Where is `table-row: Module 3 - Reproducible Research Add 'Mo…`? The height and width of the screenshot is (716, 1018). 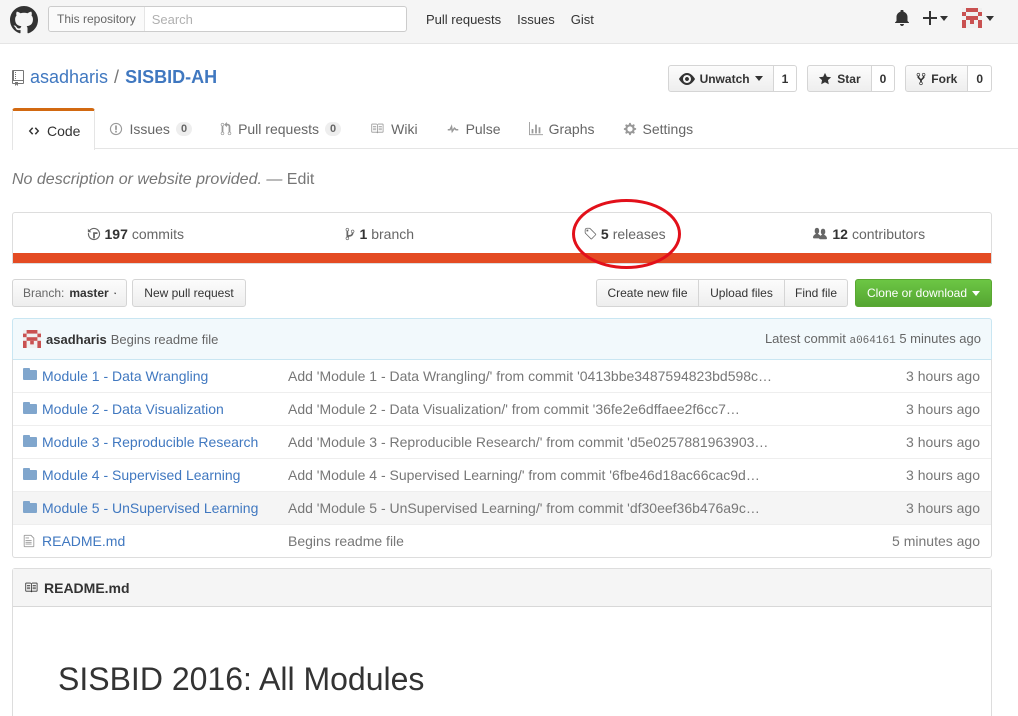 table-row: Module 3 - Reproducible Research Add 'Mo… is located at coordinates (502, 441).